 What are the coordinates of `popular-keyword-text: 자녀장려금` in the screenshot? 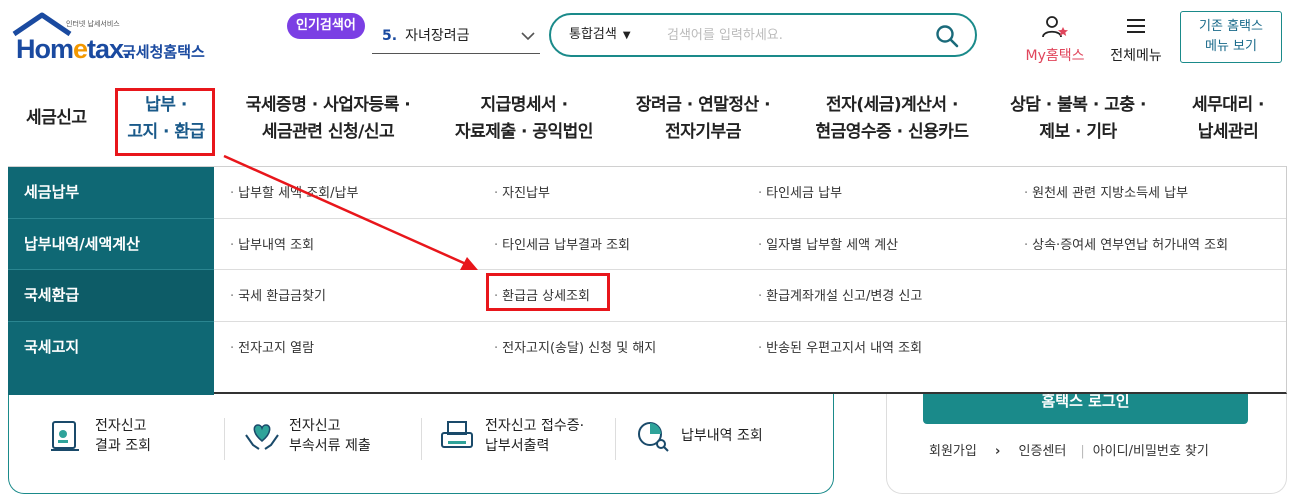 It's located at (437, 36).